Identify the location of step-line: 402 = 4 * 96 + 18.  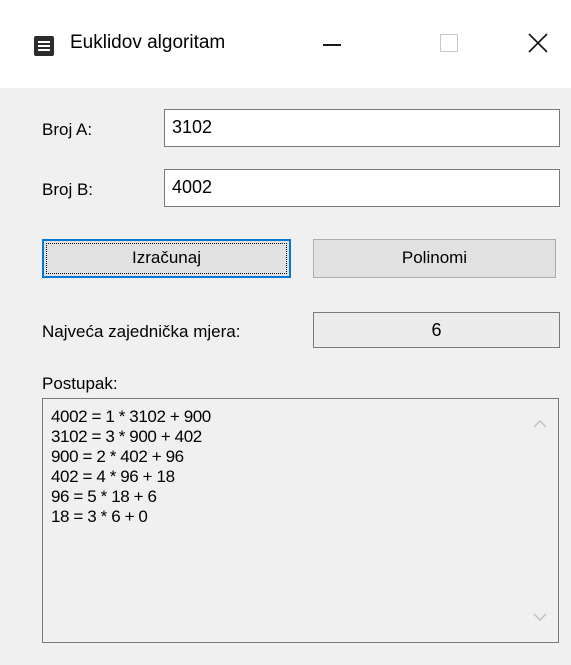
(113, 476).